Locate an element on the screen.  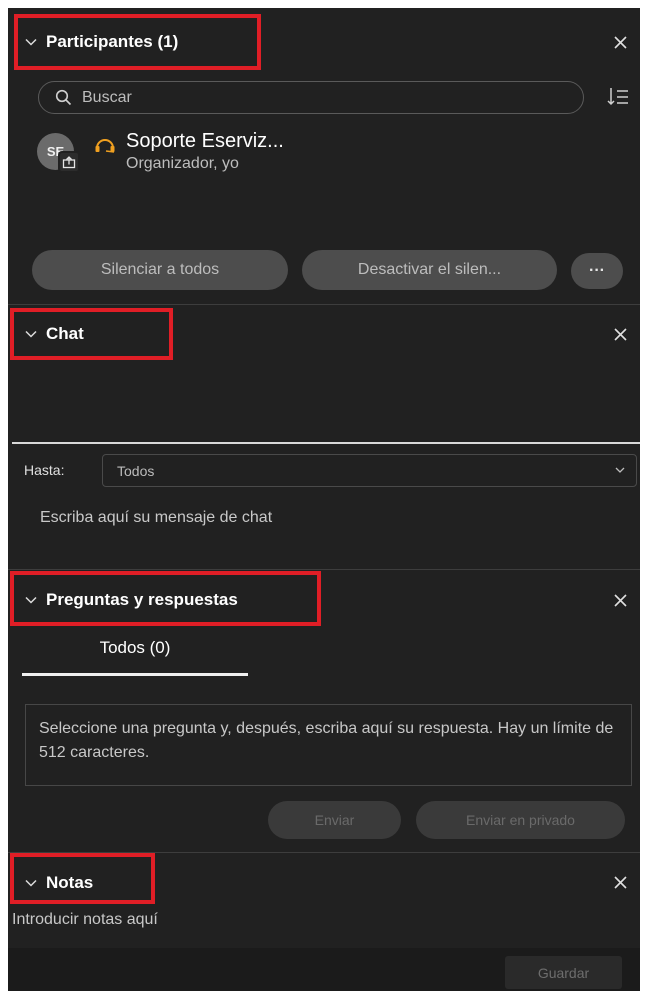
chat-section-toggle: Chat is located at coordinates (54, 334).